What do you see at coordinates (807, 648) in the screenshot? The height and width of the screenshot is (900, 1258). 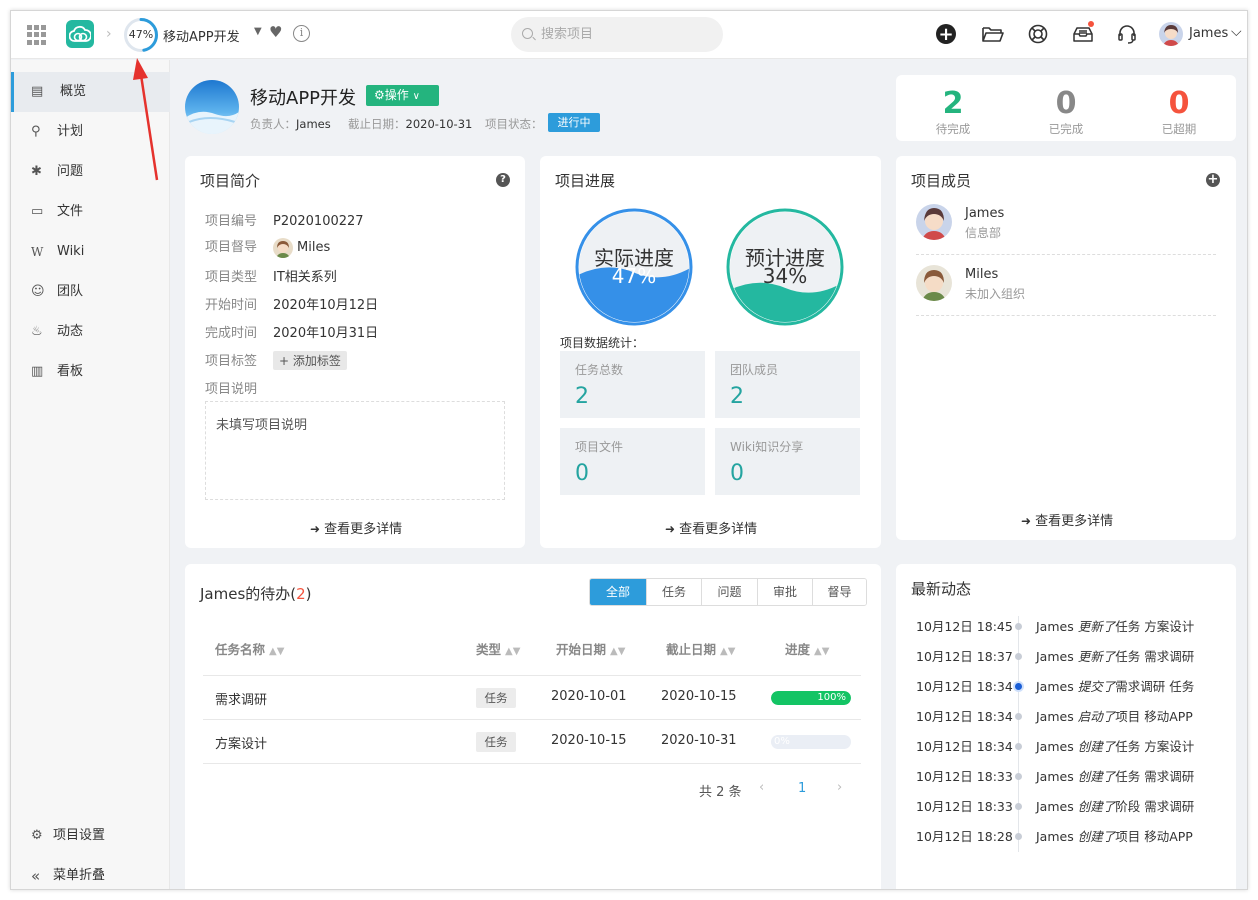 I see `column-header-progress: 进度 ▲▼` at bounding box center [807, 648].